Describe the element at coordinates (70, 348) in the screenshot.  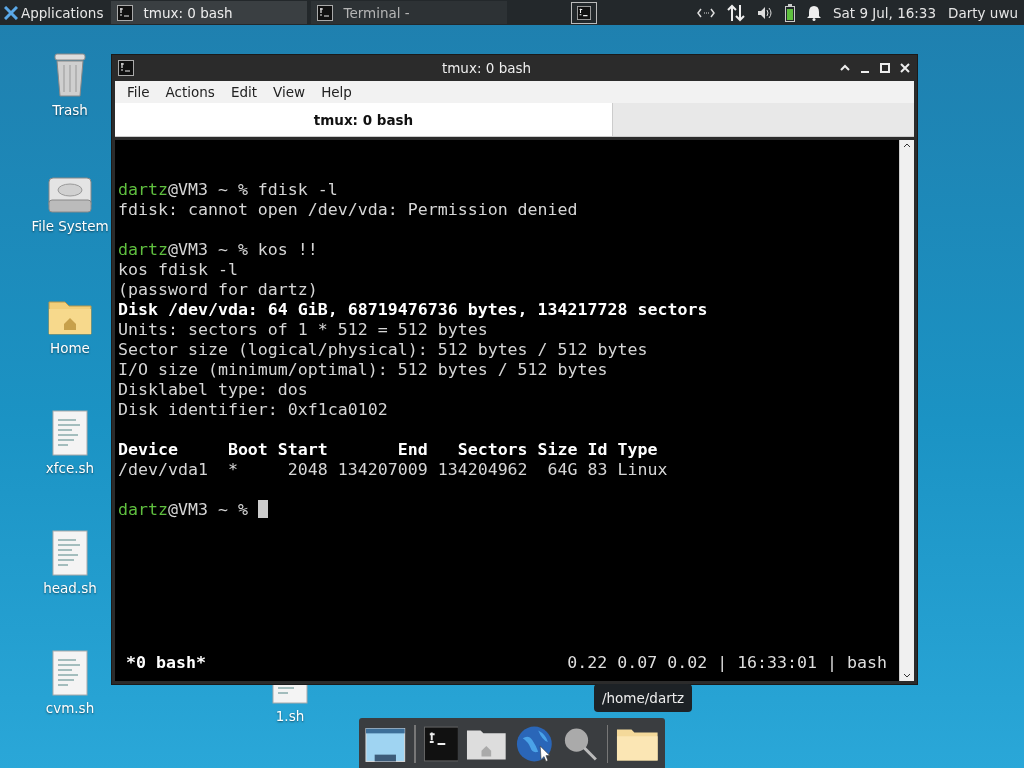
I see `desktop-icon-label: Home` at that location.